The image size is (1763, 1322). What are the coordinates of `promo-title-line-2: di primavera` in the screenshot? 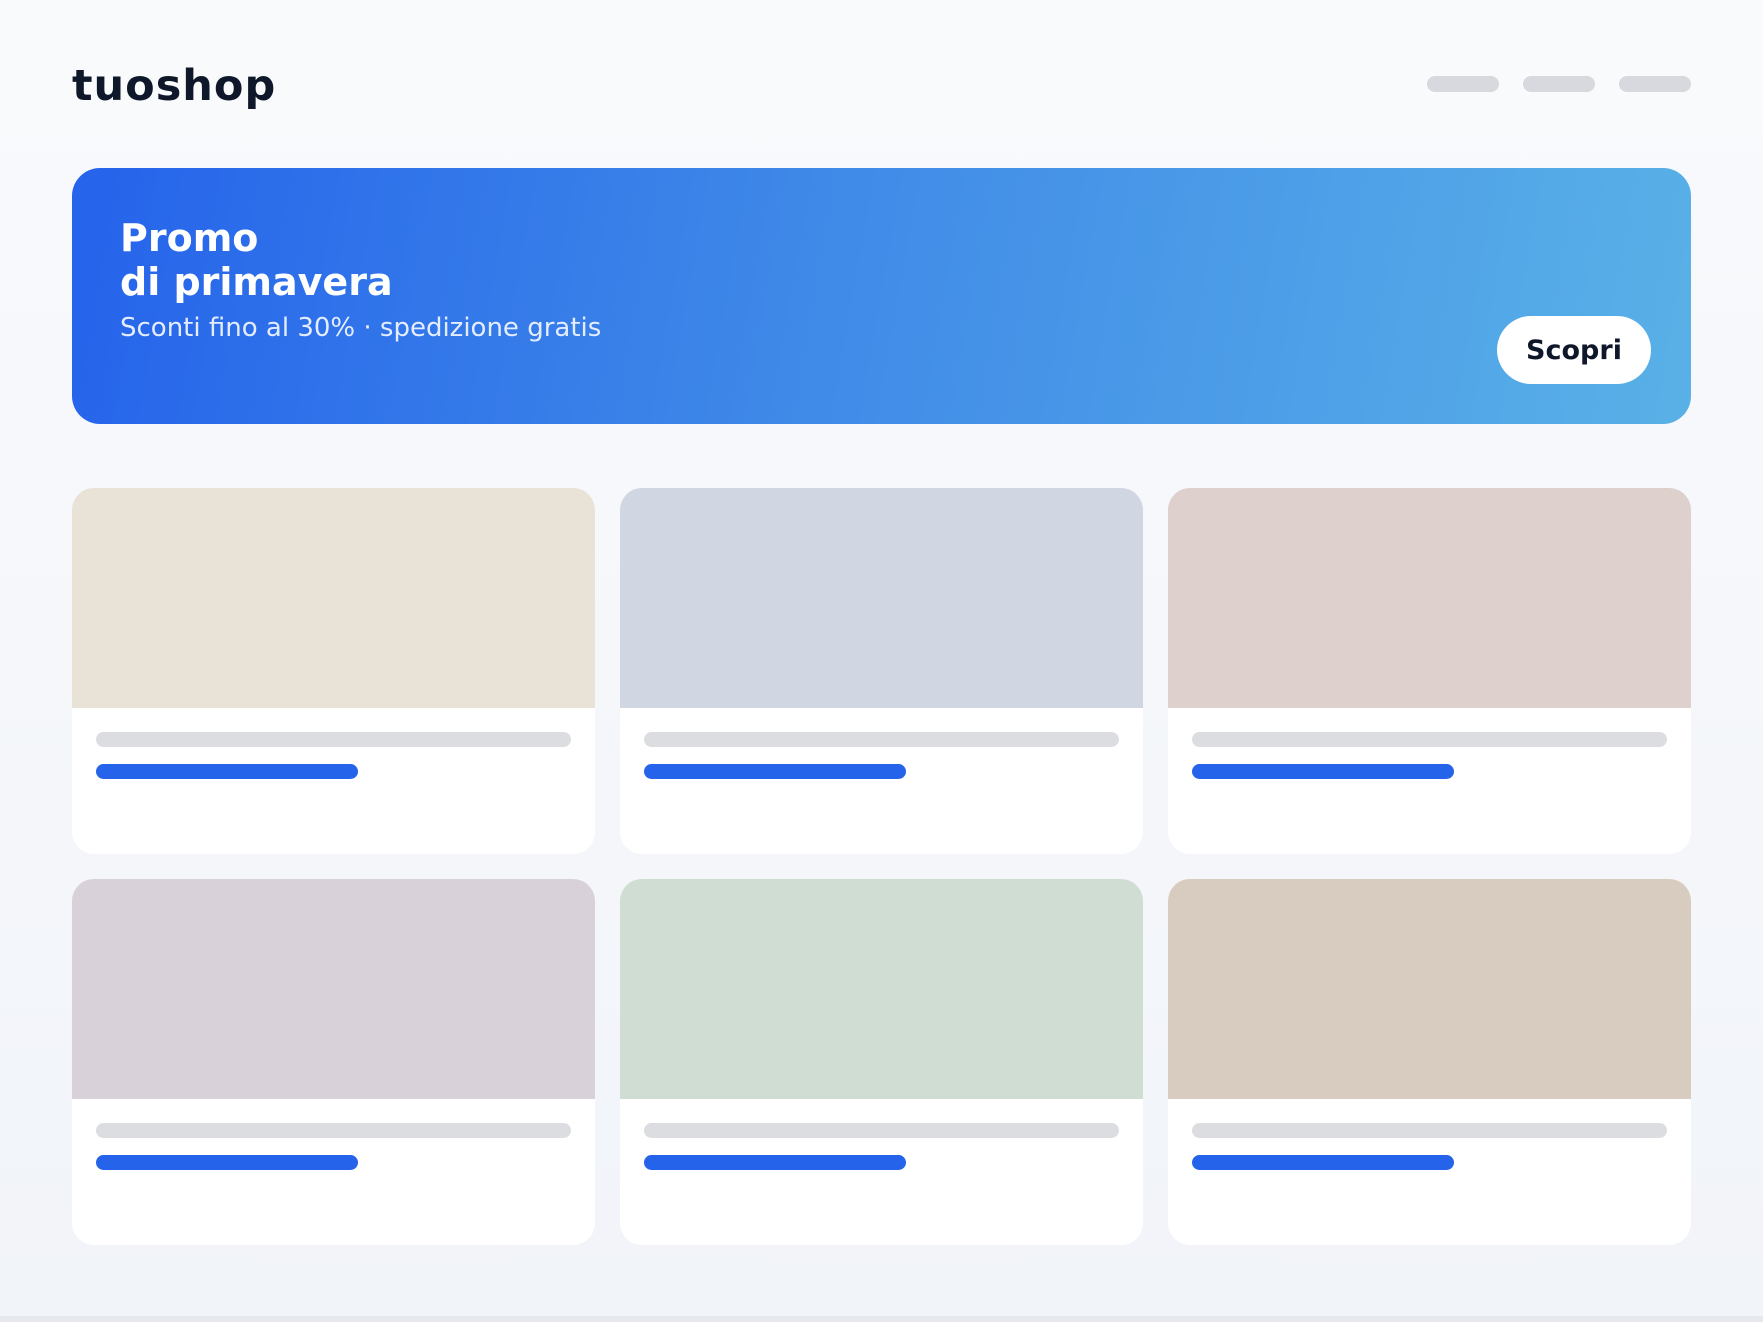 It's located at (256, 282).